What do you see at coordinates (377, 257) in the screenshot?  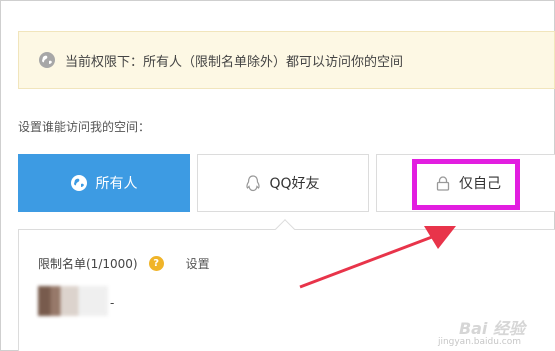 I see `red-arrow-annotation` at bounding box center [377, 257].